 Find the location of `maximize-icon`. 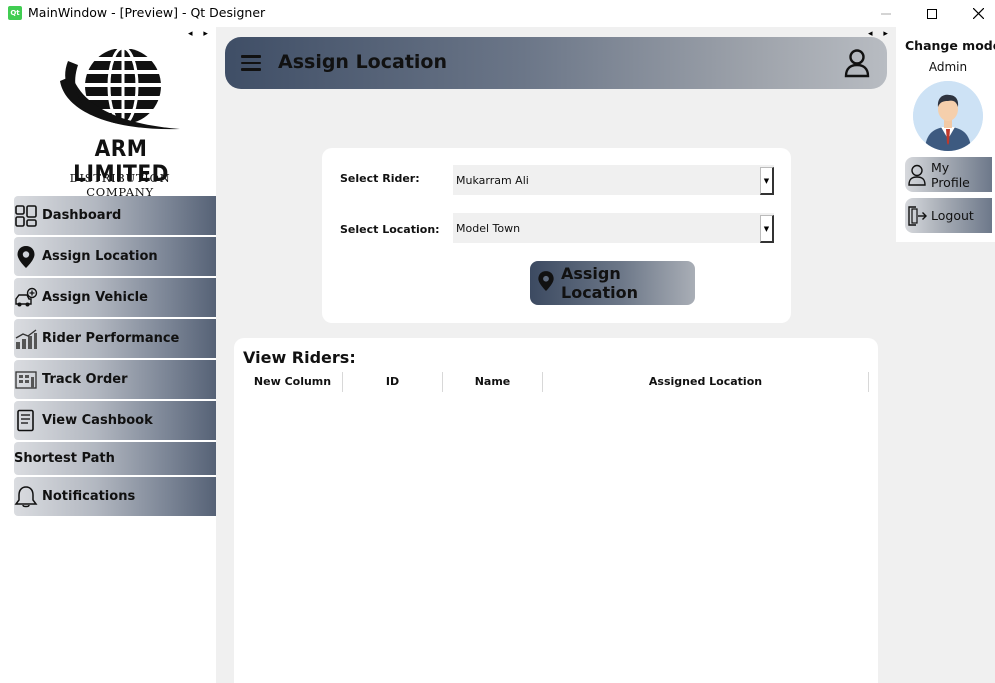

maximize-icon is located at coordinates (932, 13).